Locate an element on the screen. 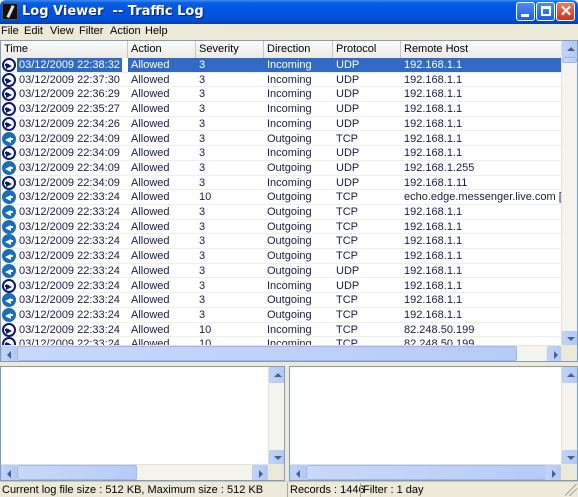 This screenshot has height=497, width=578. right-pane-horizontal-thumb is located at coordinates (426, 472).